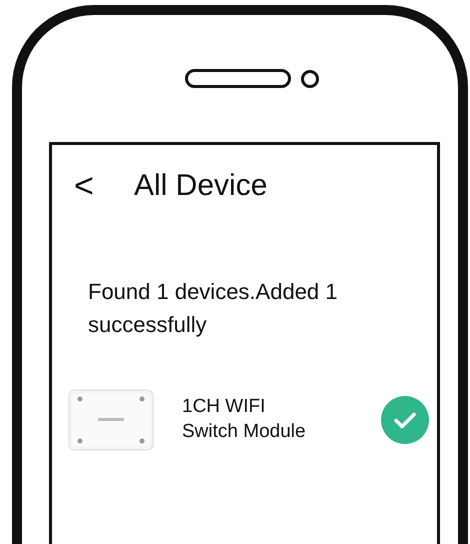  Describe the element at coordinates (104, 186) in the screenshot. I see `back-button: <` at that location.